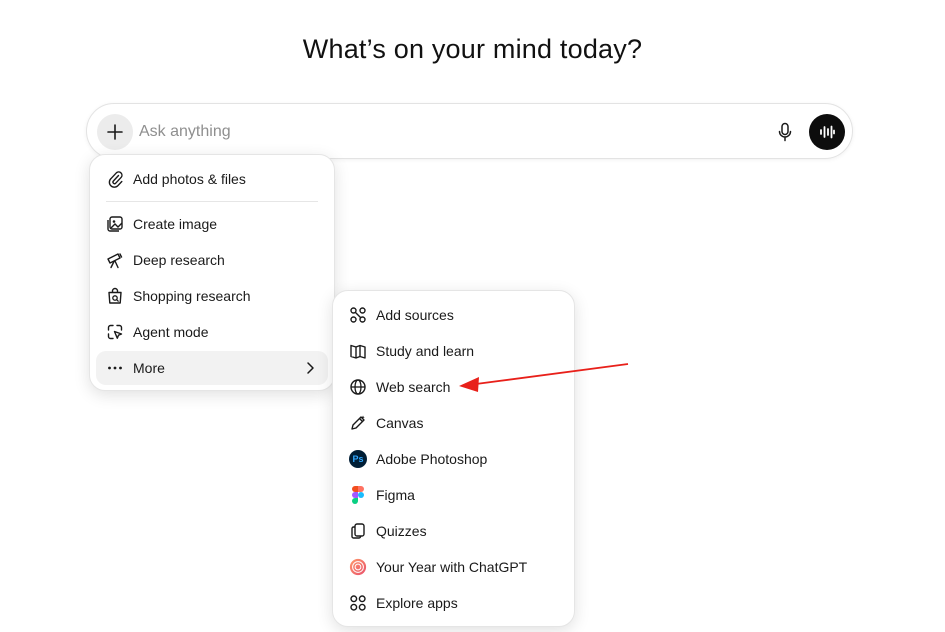 The width and height of the screenshot is (945, 632). Describe the element at coordinates (413, 387) in the screenshot. I see `submenu-item-label: Web search` at that location.